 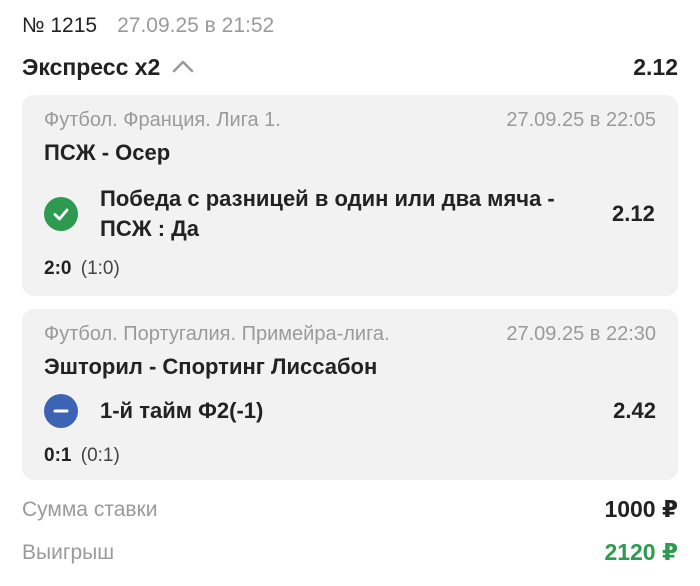 What do you see at coordinates (61, 214) in the screenshot?
I see `check-circle-icon` at bounding box center [61, 214].